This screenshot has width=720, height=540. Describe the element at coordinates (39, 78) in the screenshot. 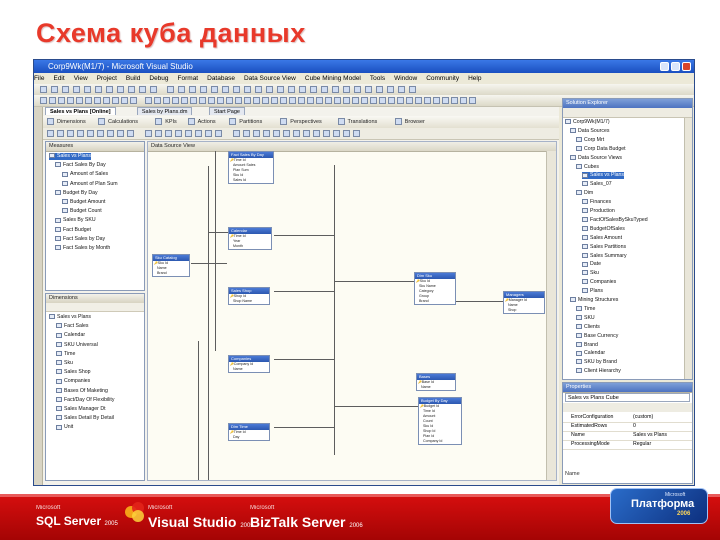

I see `menu-item-0: File` at that location.